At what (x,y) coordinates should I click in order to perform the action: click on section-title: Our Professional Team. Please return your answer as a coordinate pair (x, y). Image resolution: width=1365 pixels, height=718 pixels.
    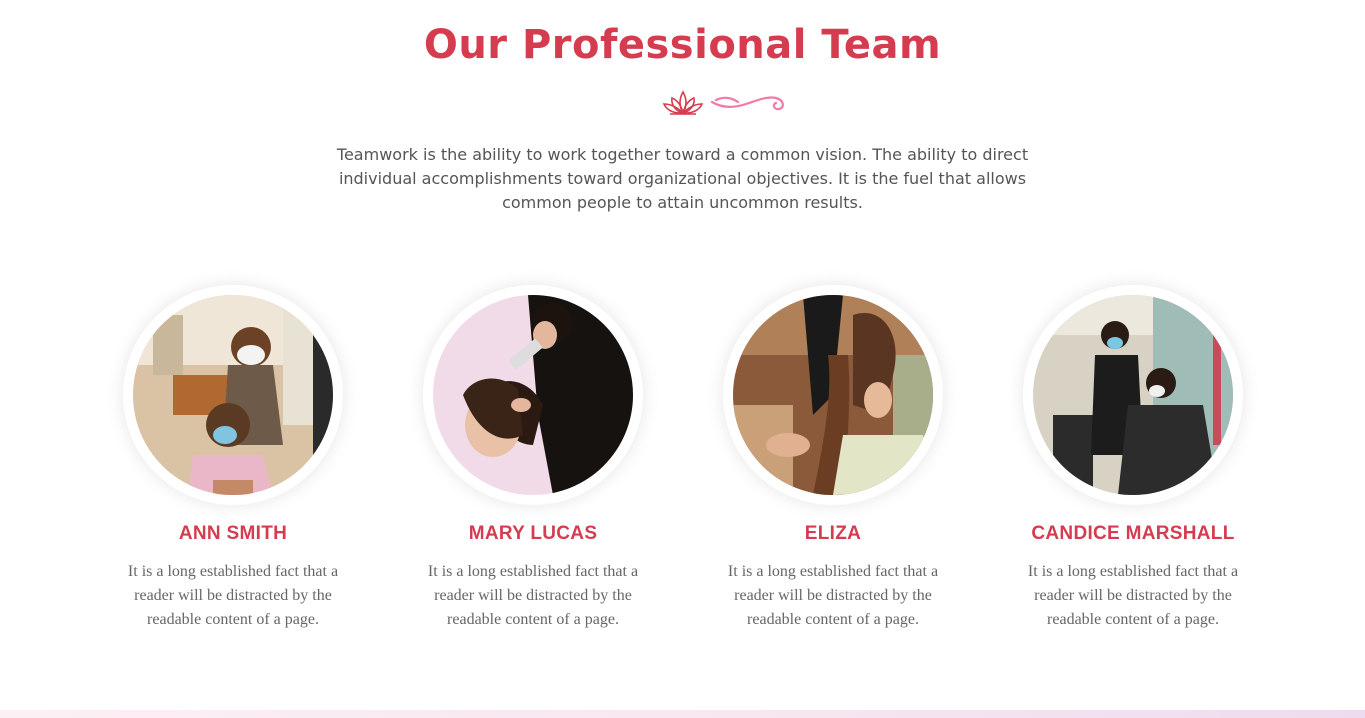
    Looking at the image, I should click on (682, 45).